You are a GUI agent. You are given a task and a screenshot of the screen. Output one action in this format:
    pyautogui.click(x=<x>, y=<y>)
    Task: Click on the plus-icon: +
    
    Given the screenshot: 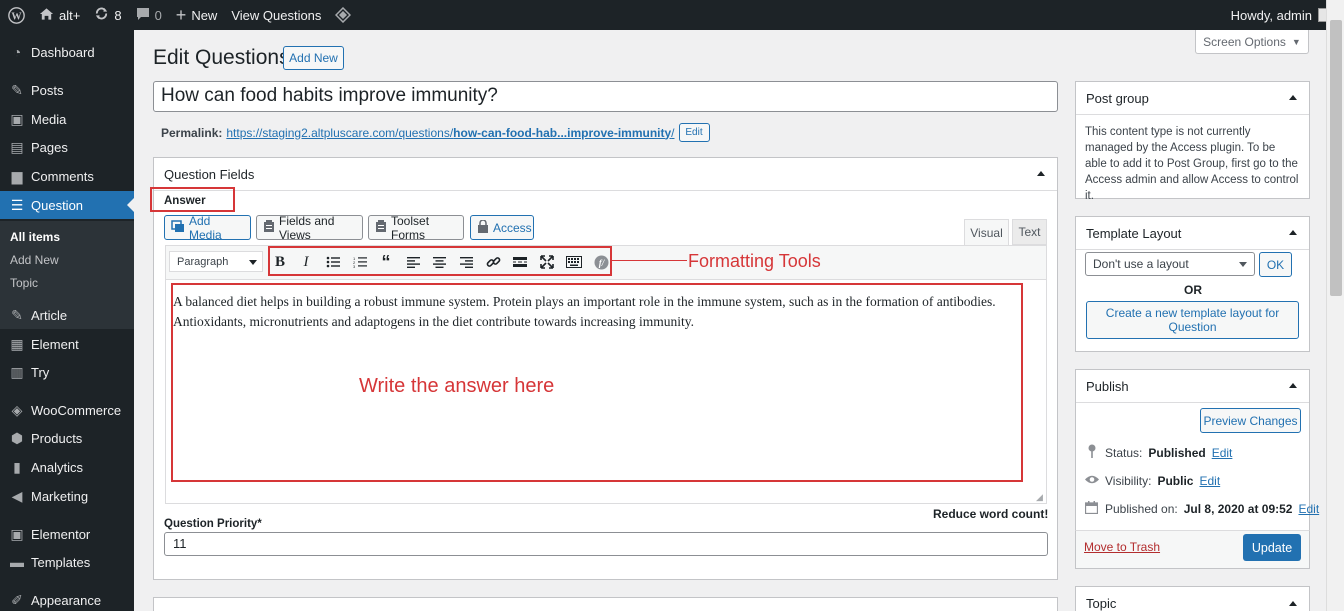 What is the action you would take?
    pyautogui.click(x=181, y=15)
    